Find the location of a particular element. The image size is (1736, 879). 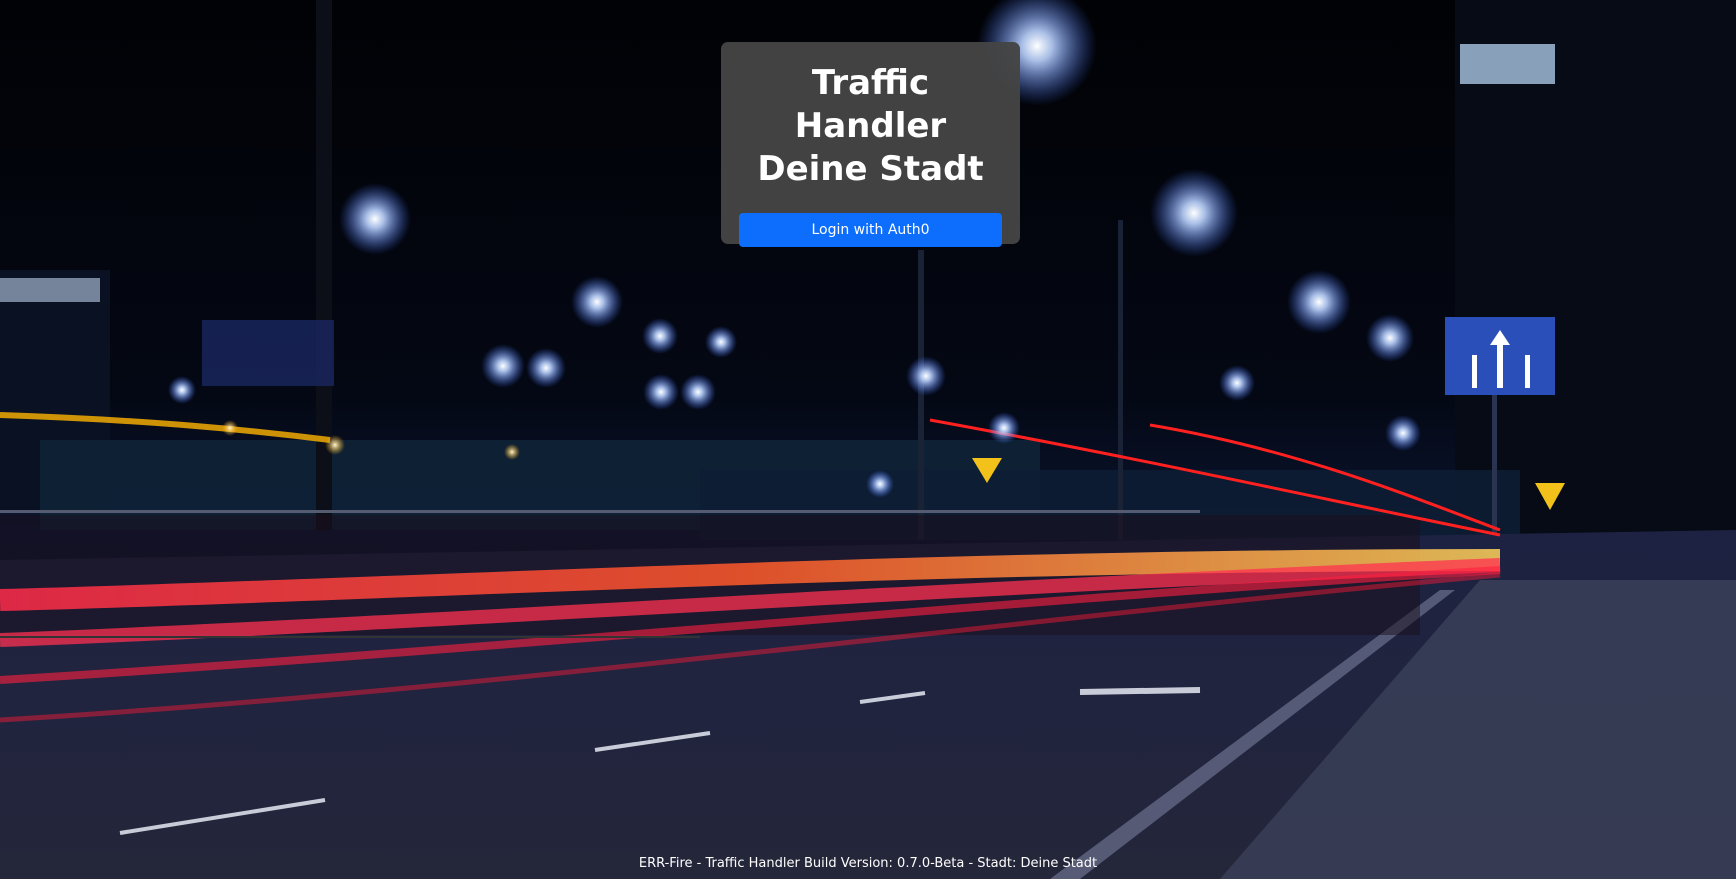

login-with-auth0-button: Login with Auth0 is located at coordinates (870, 230).